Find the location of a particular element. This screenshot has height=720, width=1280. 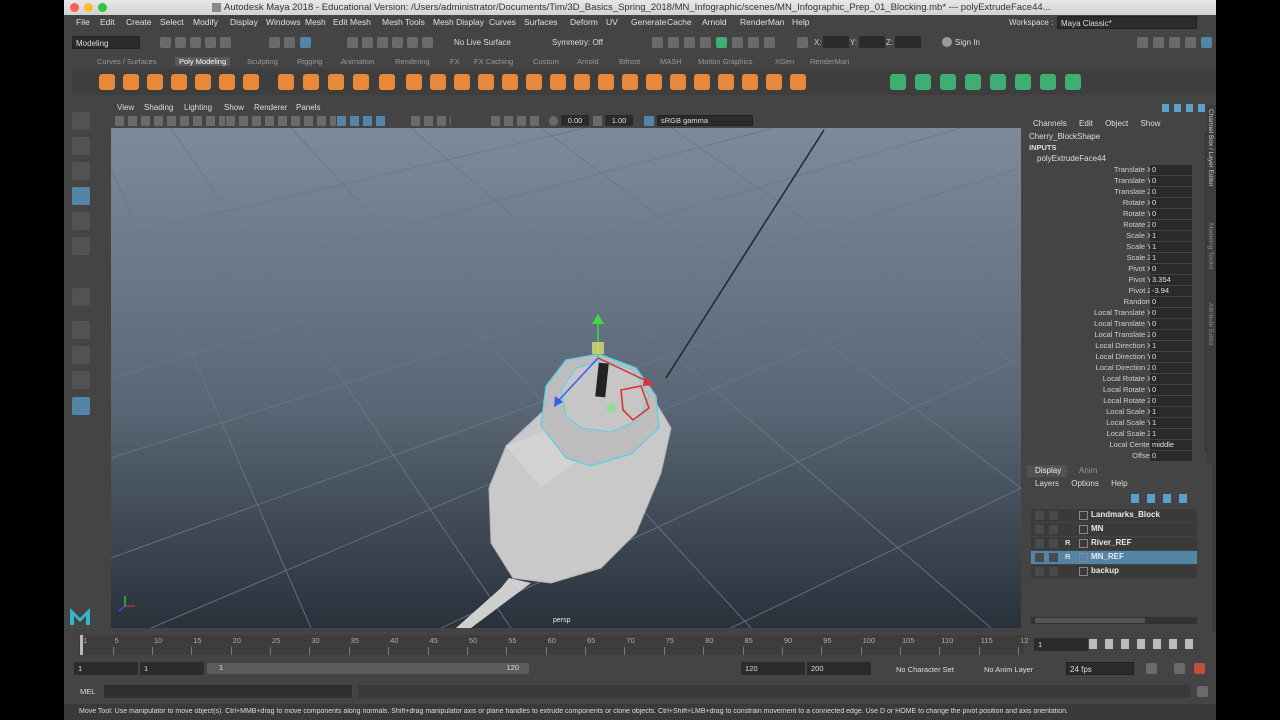

channel-row: Local Rotate Z0 is located at coordinates (1114, 401).